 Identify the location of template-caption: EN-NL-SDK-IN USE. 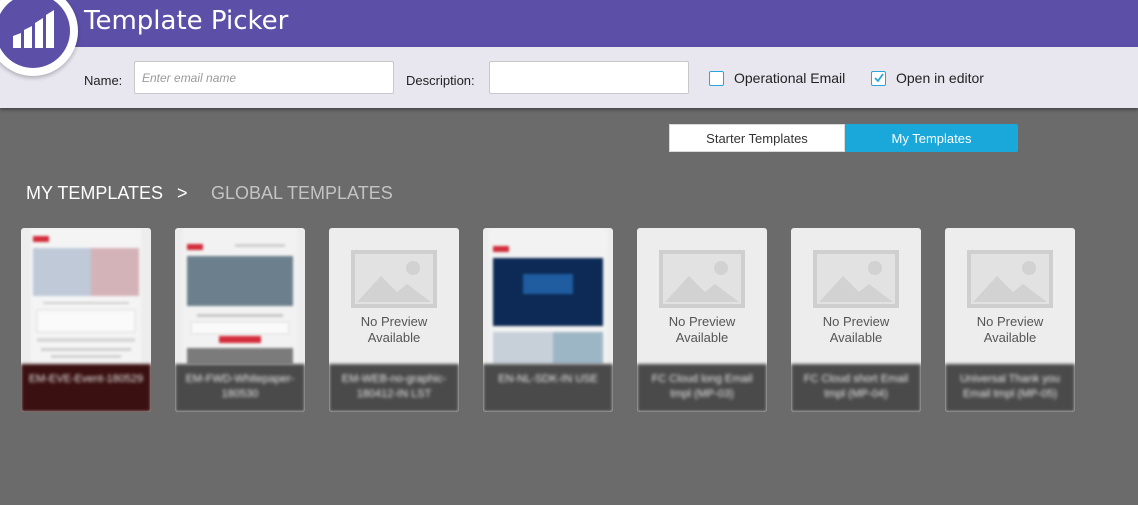
(548, 388).